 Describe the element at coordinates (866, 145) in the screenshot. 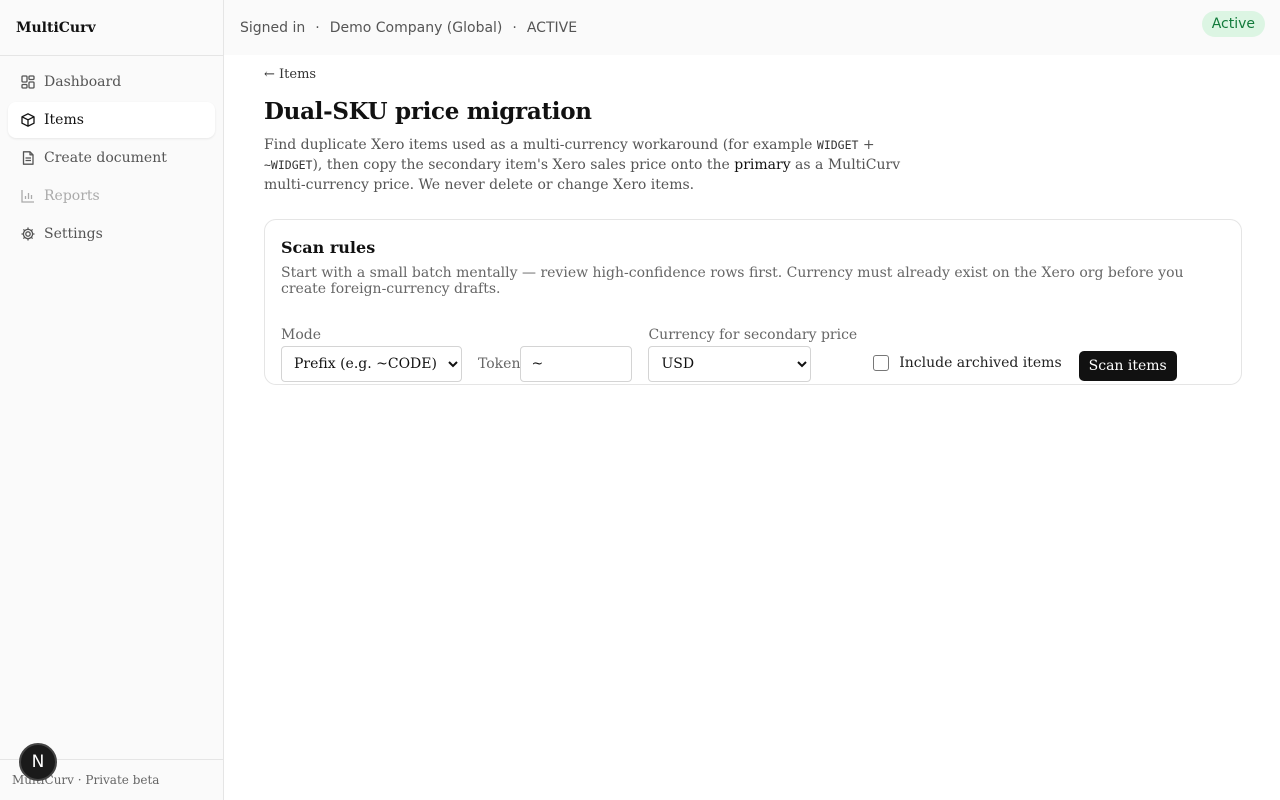

I see `desc-text: +` at that location.